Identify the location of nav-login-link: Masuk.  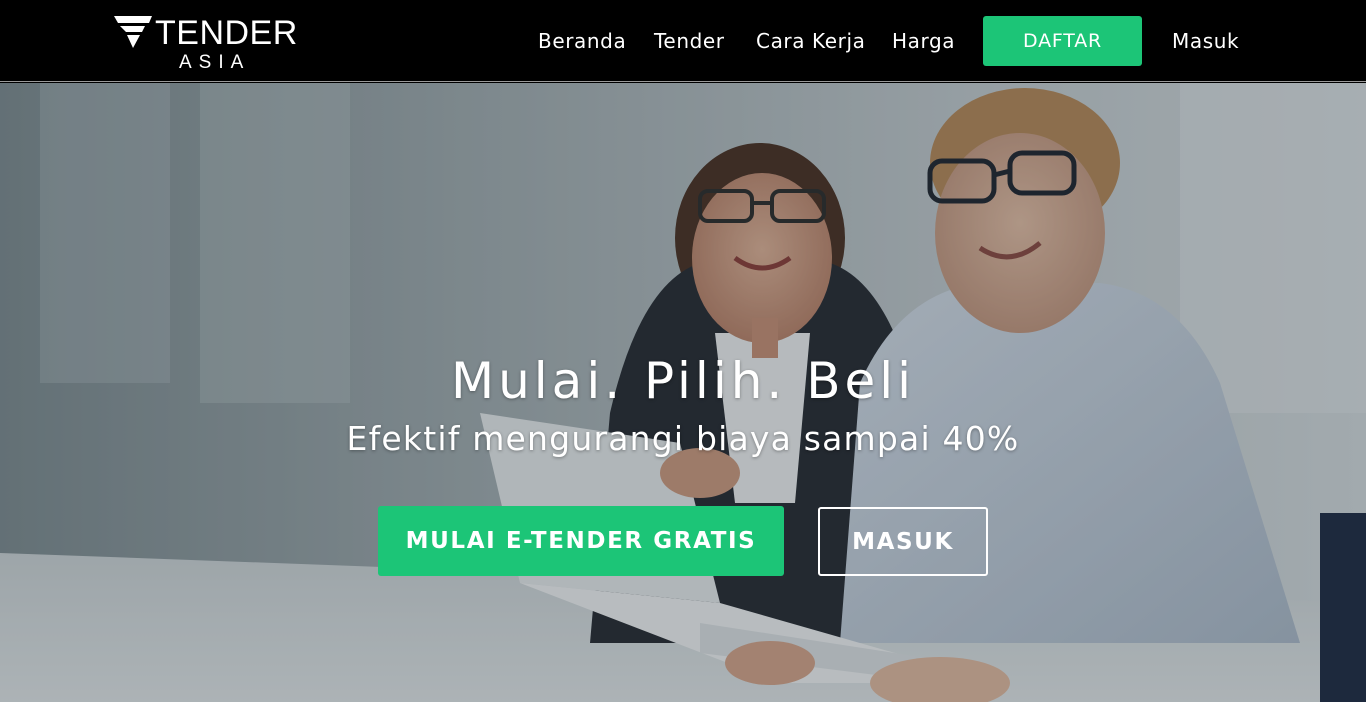
(1205, 41).